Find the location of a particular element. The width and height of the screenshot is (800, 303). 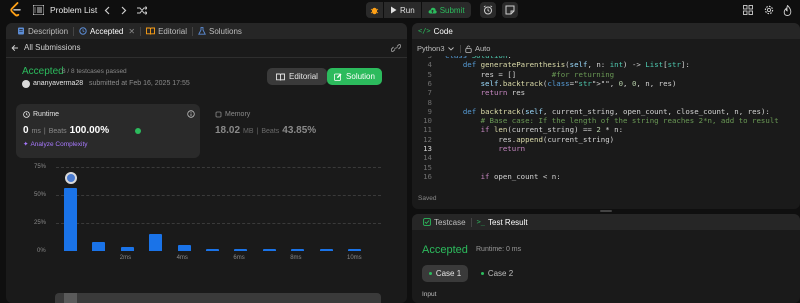

editorial-button: Editorial is located at coordinates (297, 76).